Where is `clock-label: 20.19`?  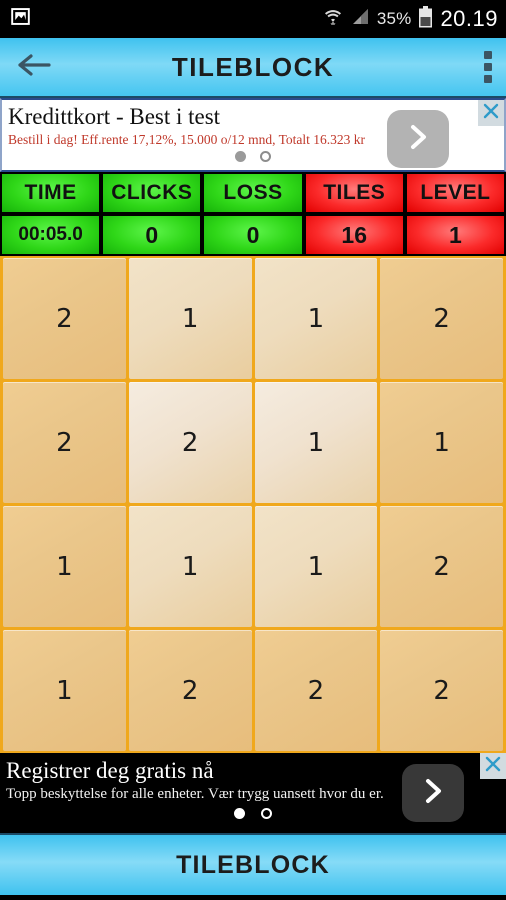 clock-label: 20.19 is located at coordinates (469, 18).